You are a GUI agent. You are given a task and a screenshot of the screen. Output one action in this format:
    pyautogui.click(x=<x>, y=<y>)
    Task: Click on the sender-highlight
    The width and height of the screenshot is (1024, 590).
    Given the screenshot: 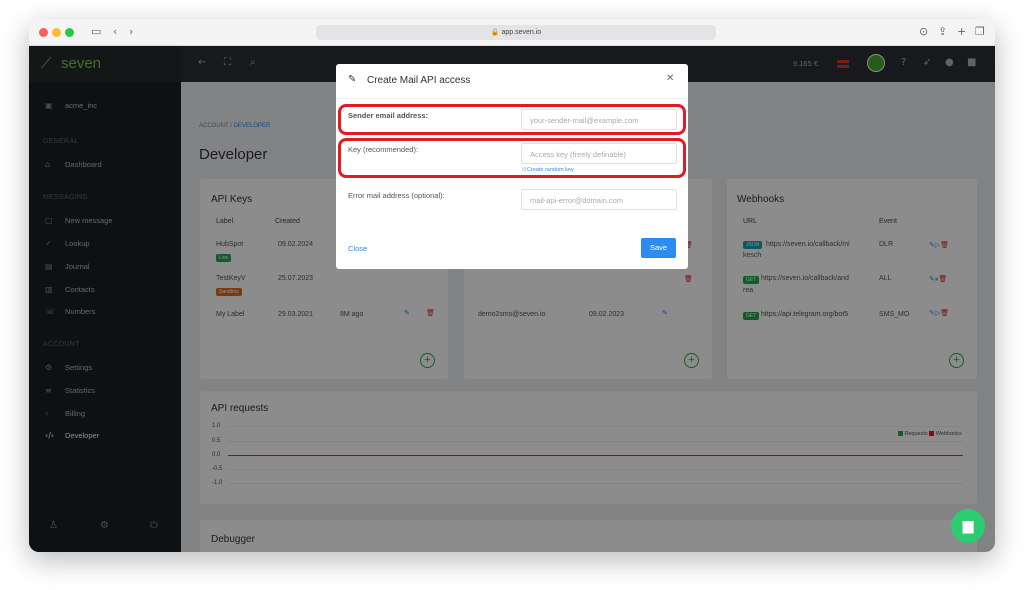 What is the action you would take?
    pyautogui.click(x=512, y=119)
    